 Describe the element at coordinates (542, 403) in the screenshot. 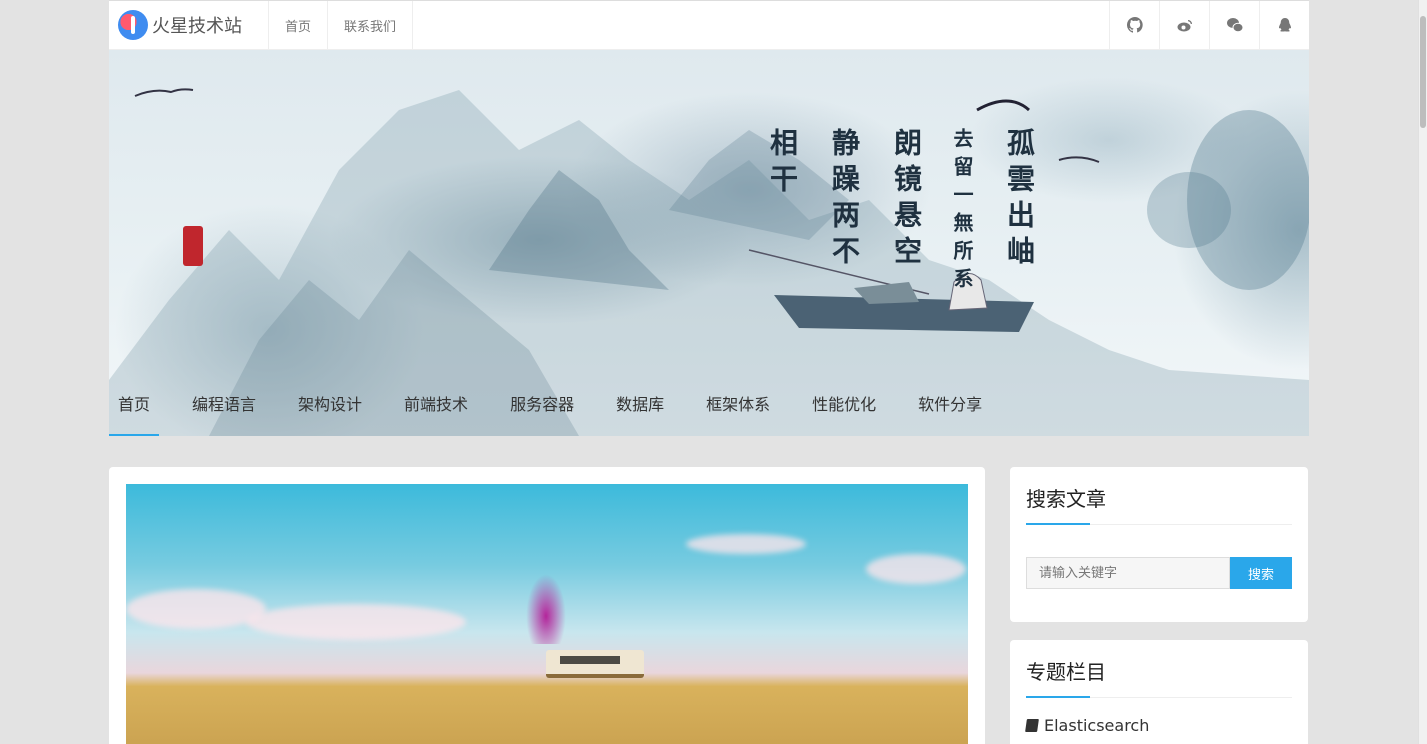

I see `nav-item-server-container: 服务容器` at that location.